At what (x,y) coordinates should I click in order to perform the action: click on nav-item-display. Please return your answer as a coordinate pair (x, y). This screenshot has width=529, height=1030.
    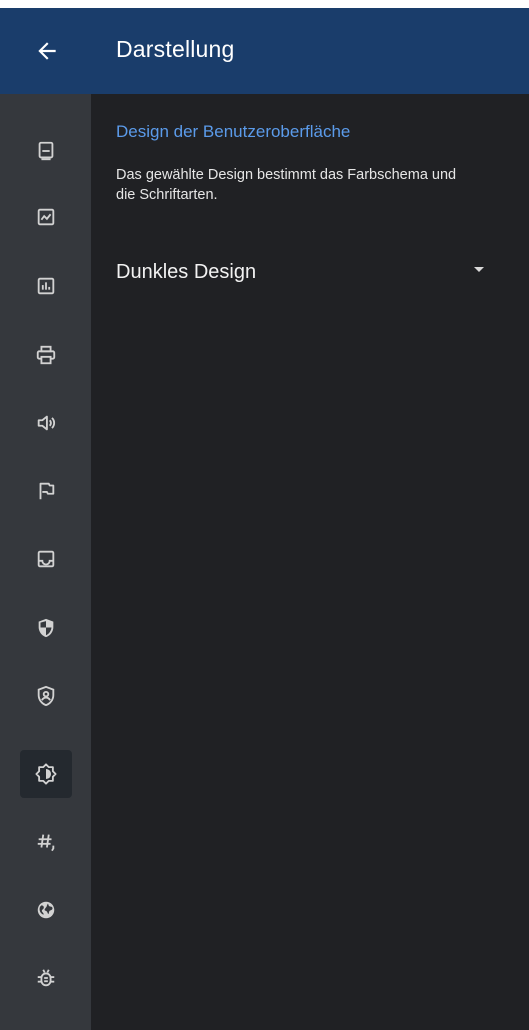
    Looking at the image, I should click on (46, 151).